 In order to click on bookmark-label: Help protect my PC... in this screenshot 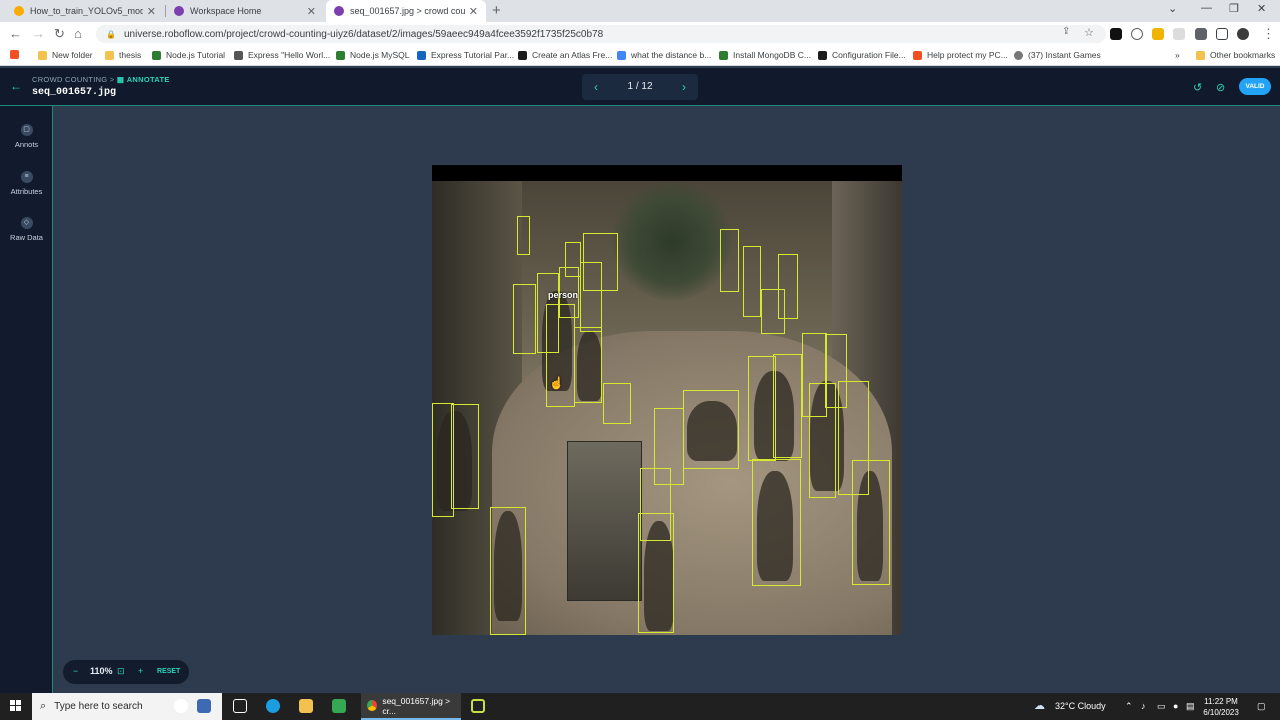, I will do `click(967, 55)`.